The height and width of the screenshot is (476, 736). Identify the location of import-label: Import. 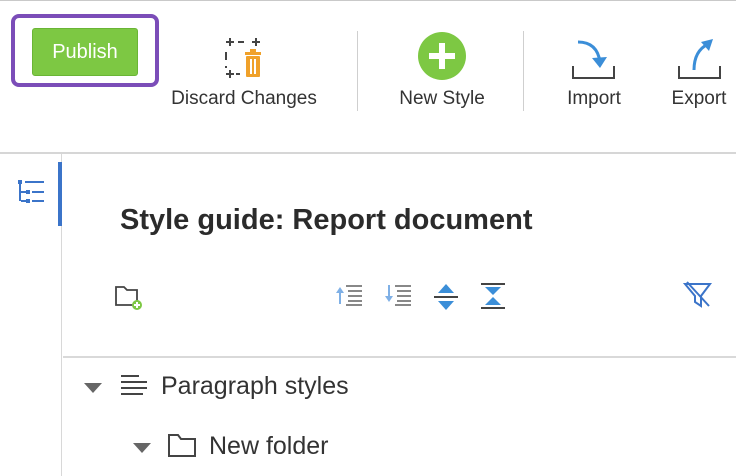
(594, 98).